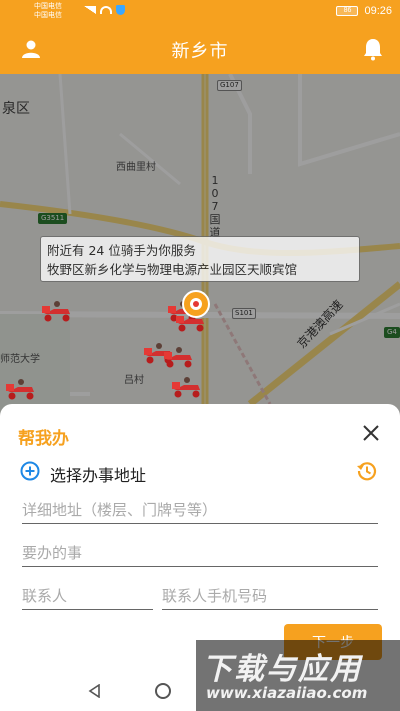 The width and height of the screenshot is (400, 711). I want to click on carrier-2: 中国电信, so click(48, 15).